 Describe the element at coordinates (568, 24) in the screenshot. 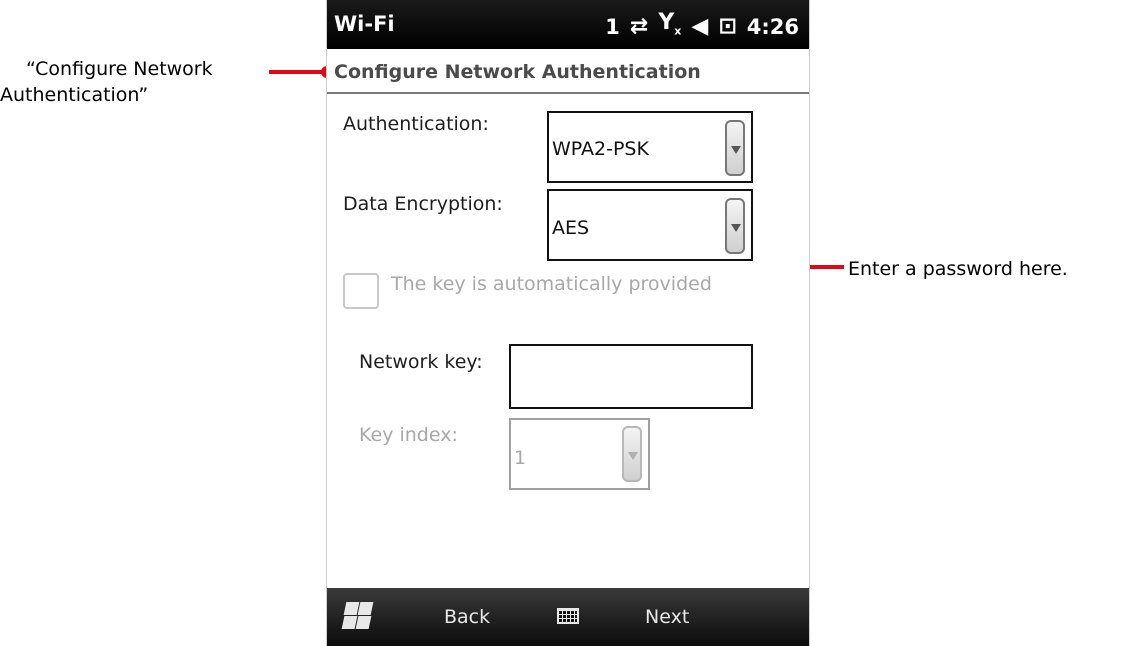

I see `status-bar: Wi-Fi 1 ⇄ Yx ◀ ⊡ 4:26` at that location.